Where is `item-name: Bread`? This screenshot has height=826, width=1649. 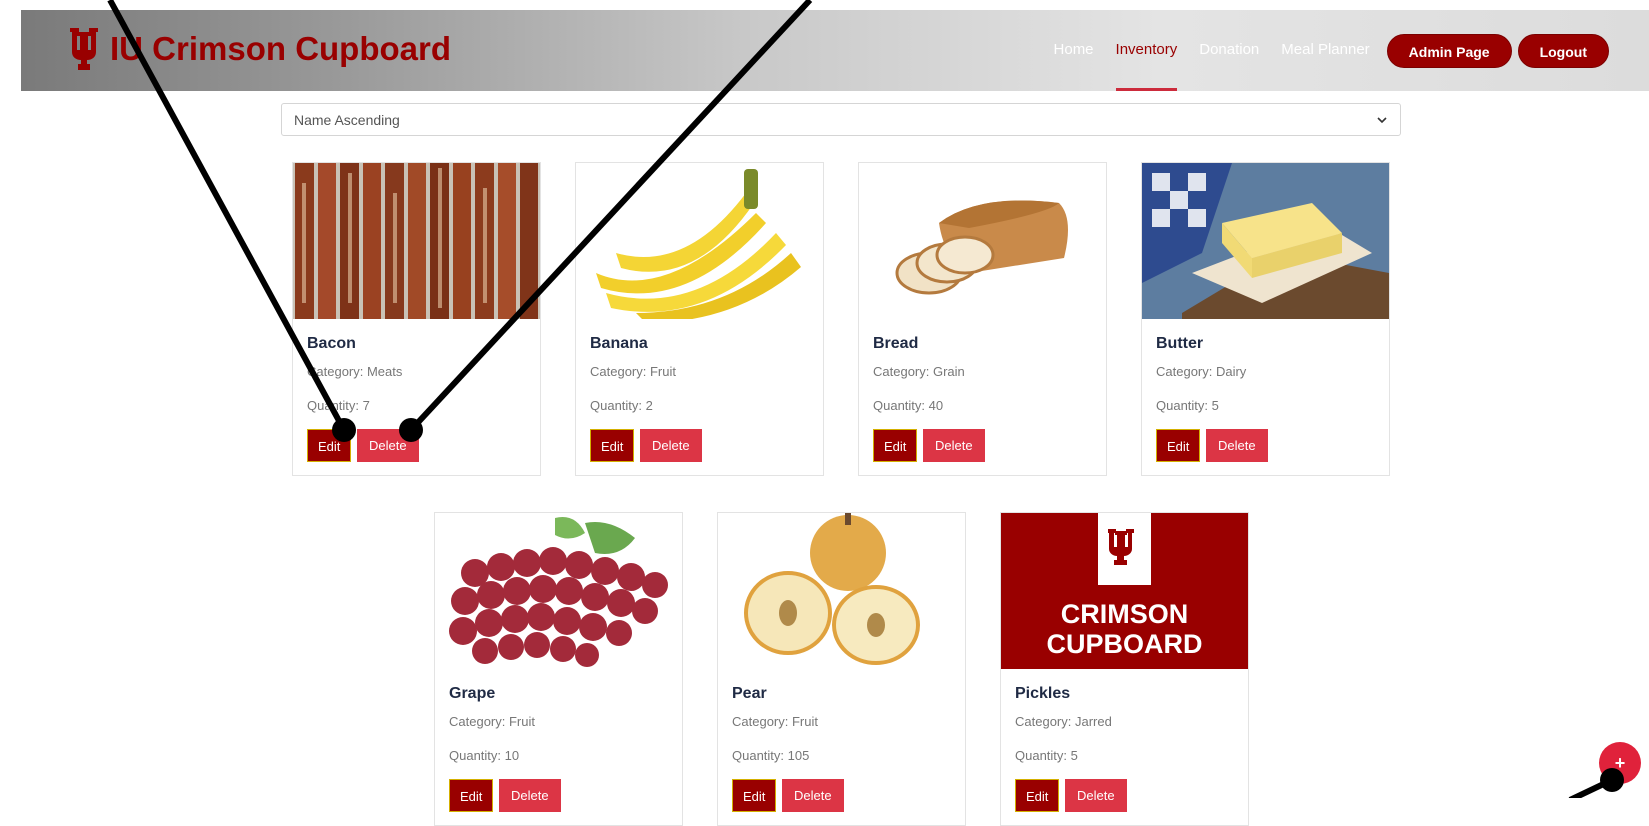
item-name: Bread is located at coordinates (896, 343).